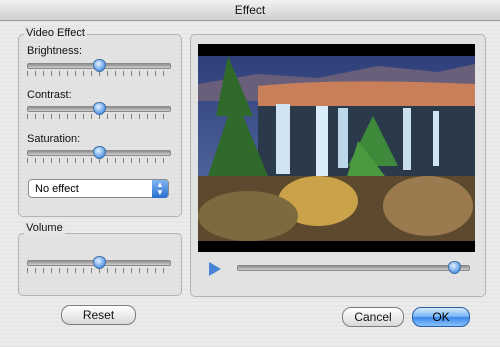 This screenshot has width=500, height=347. What do you see at coordinates (99, 264) in the screenshot?
I see `volume-slider` at bounding box center [99, 264].